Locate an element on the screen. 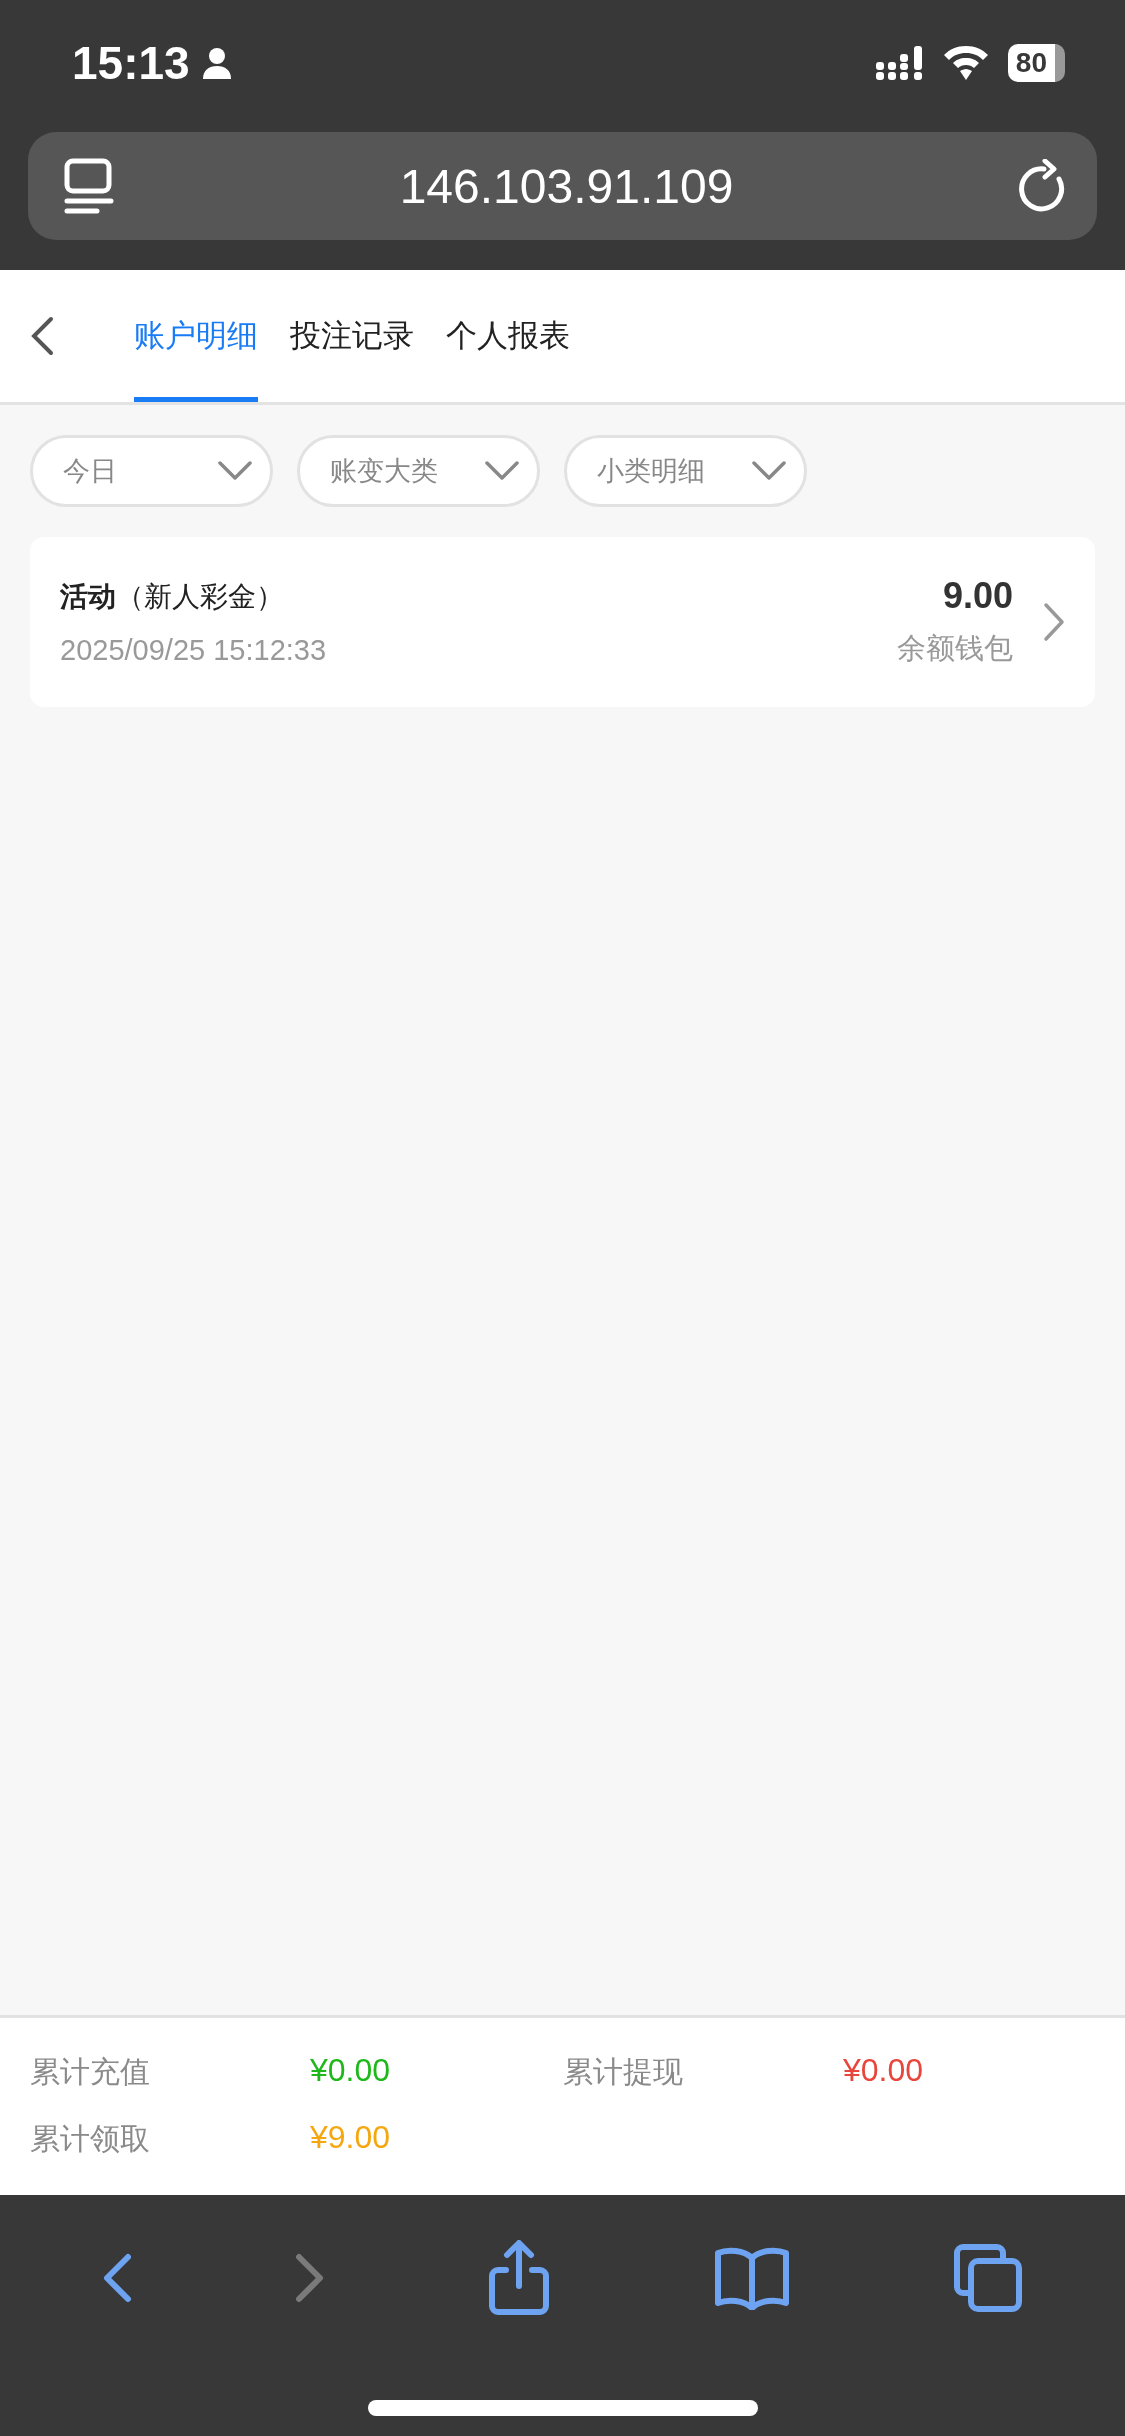 The image size is (1125, 2436). tab: 个人报表 is located at coordinates (508, 336).